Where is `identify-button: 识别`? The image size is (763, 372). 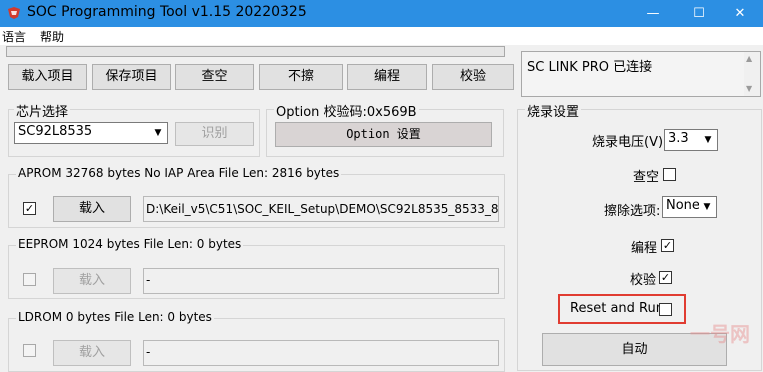
identify-button: 识别 is located at coordinates (214, 134).